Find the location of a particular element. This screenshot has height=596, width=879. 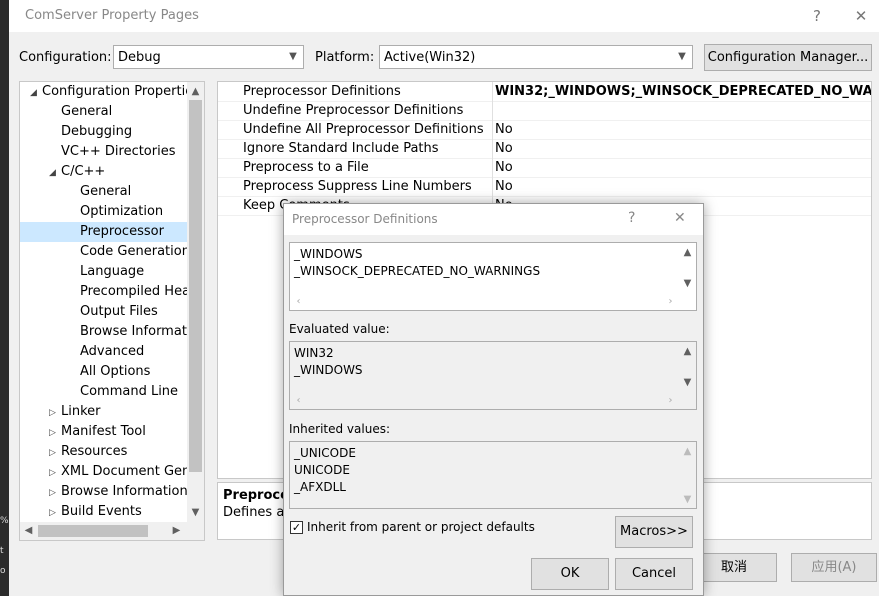

tree-item: ◢ Configuration Properties is located at coordinates (110, 92).